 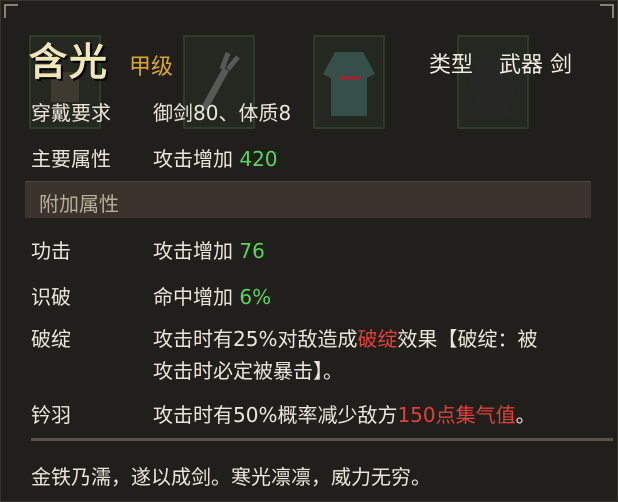 I want to click on special-effect-text: 效果【破绽：被, so click(x=467, y=339).